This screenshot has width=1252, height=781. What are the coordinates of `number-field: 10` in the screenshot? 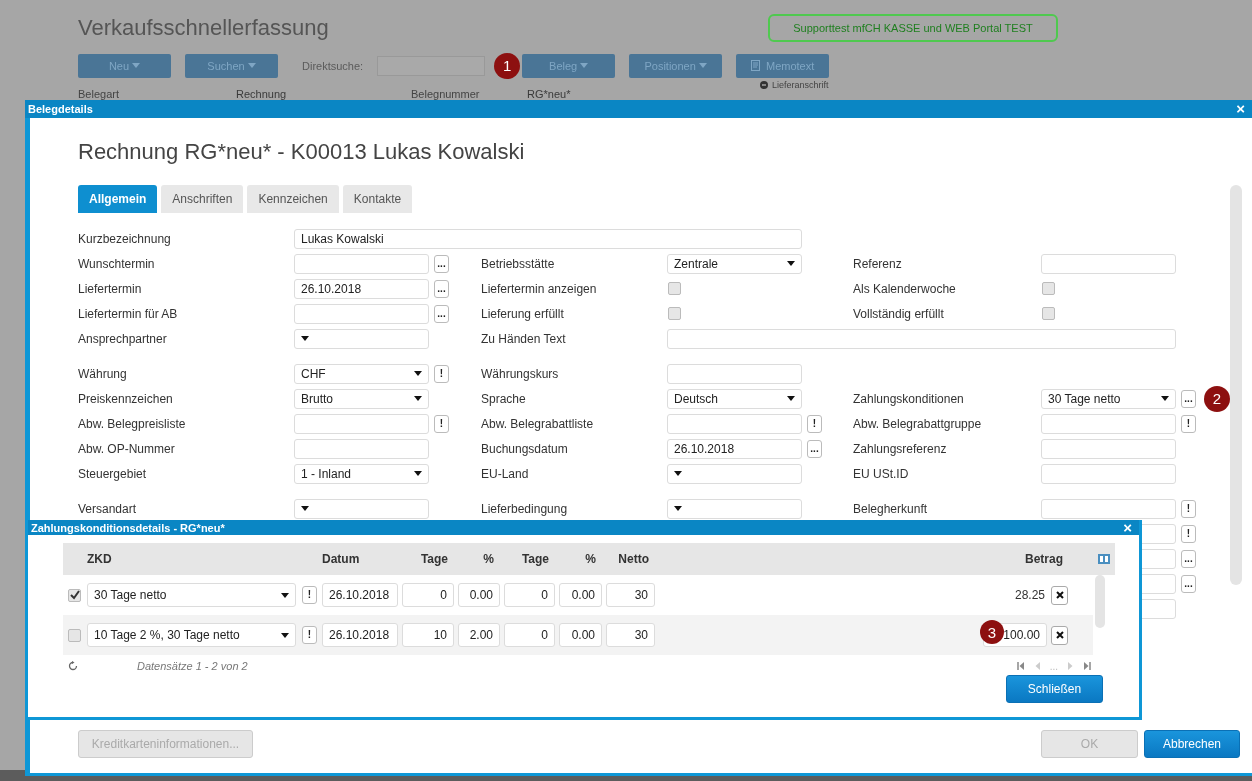 It's located at (428, 635).